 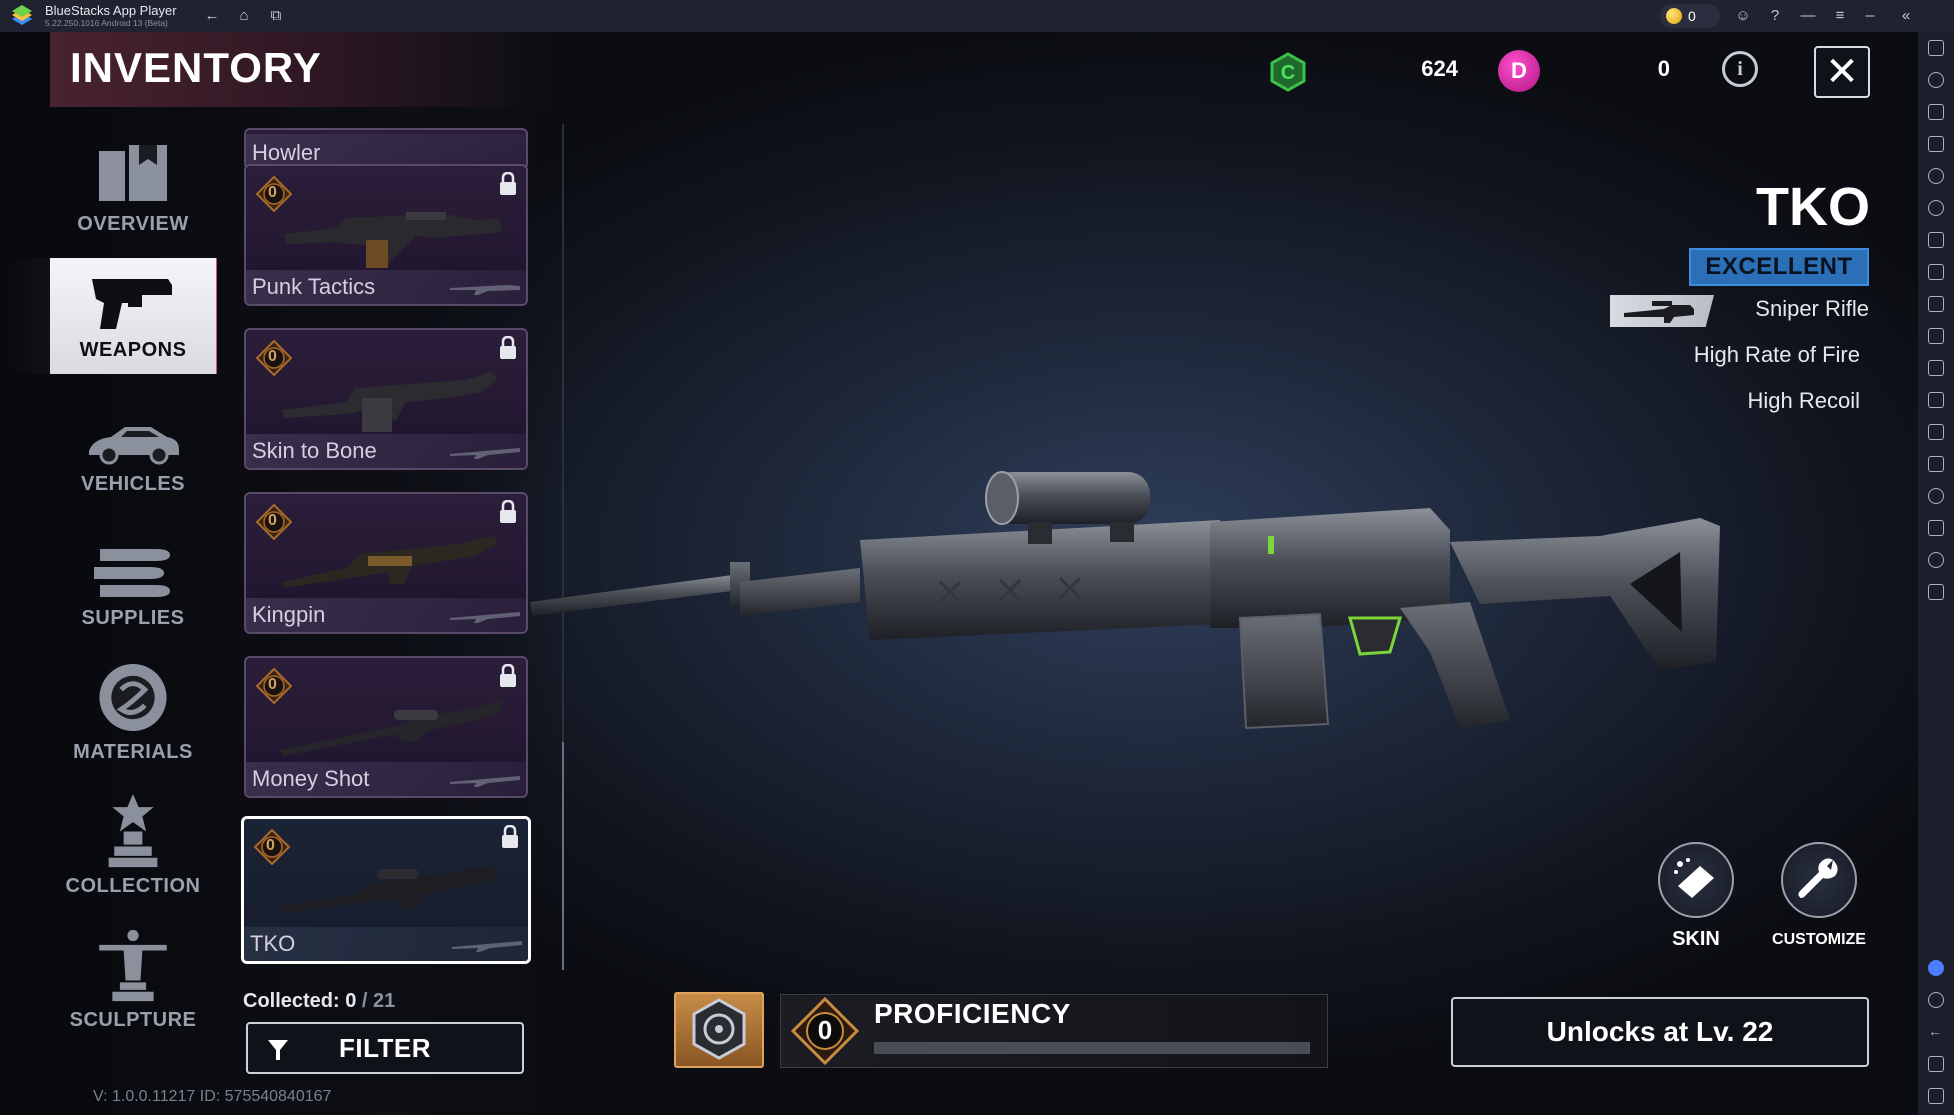 What do you see at coordinates (133, 1020) in the screenshot?
I see `nav-sculpture-label: SCULPTURE` at bounding box center [133, 1020].